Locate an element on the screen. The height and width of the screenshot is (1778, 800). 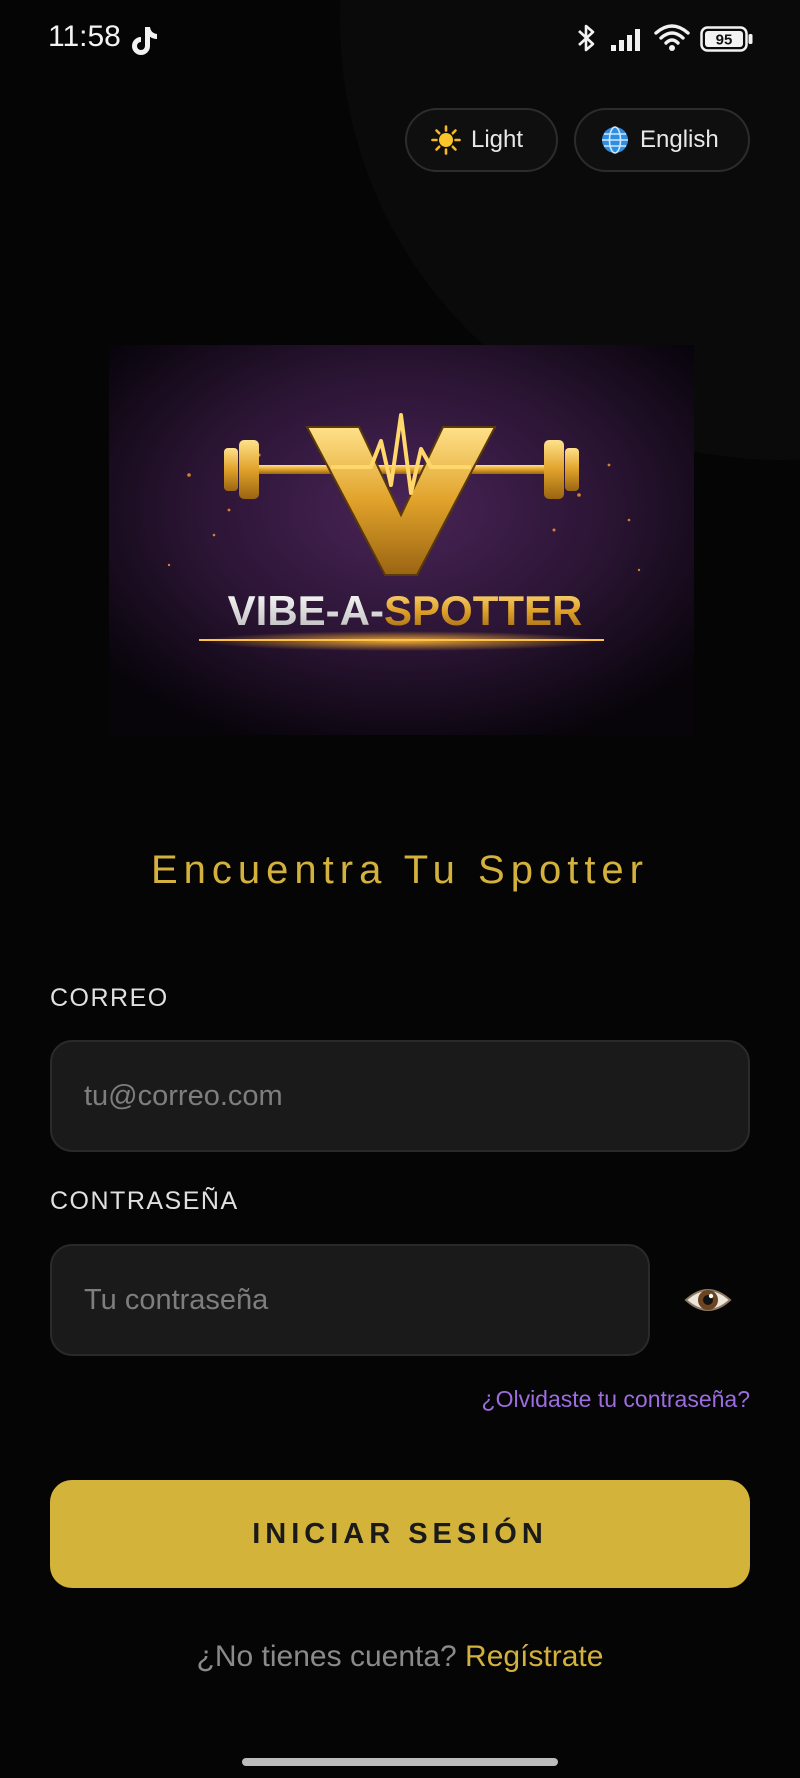
theme-toggle-button: Light is located at coordinates (481, 140).